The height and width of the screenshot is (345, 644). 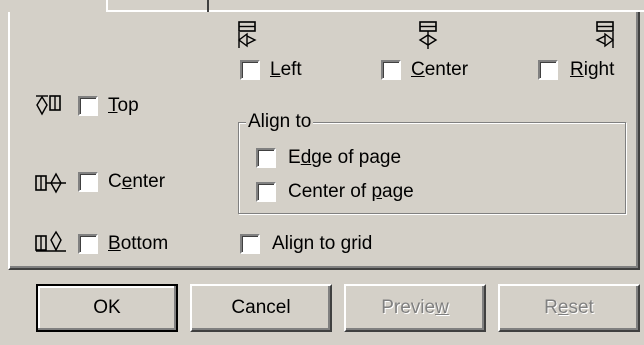 What do you see at coordinates (428, 35) in the screenshot?
I see `align-center-horizontal-icon` at bounding box center [428, 35].